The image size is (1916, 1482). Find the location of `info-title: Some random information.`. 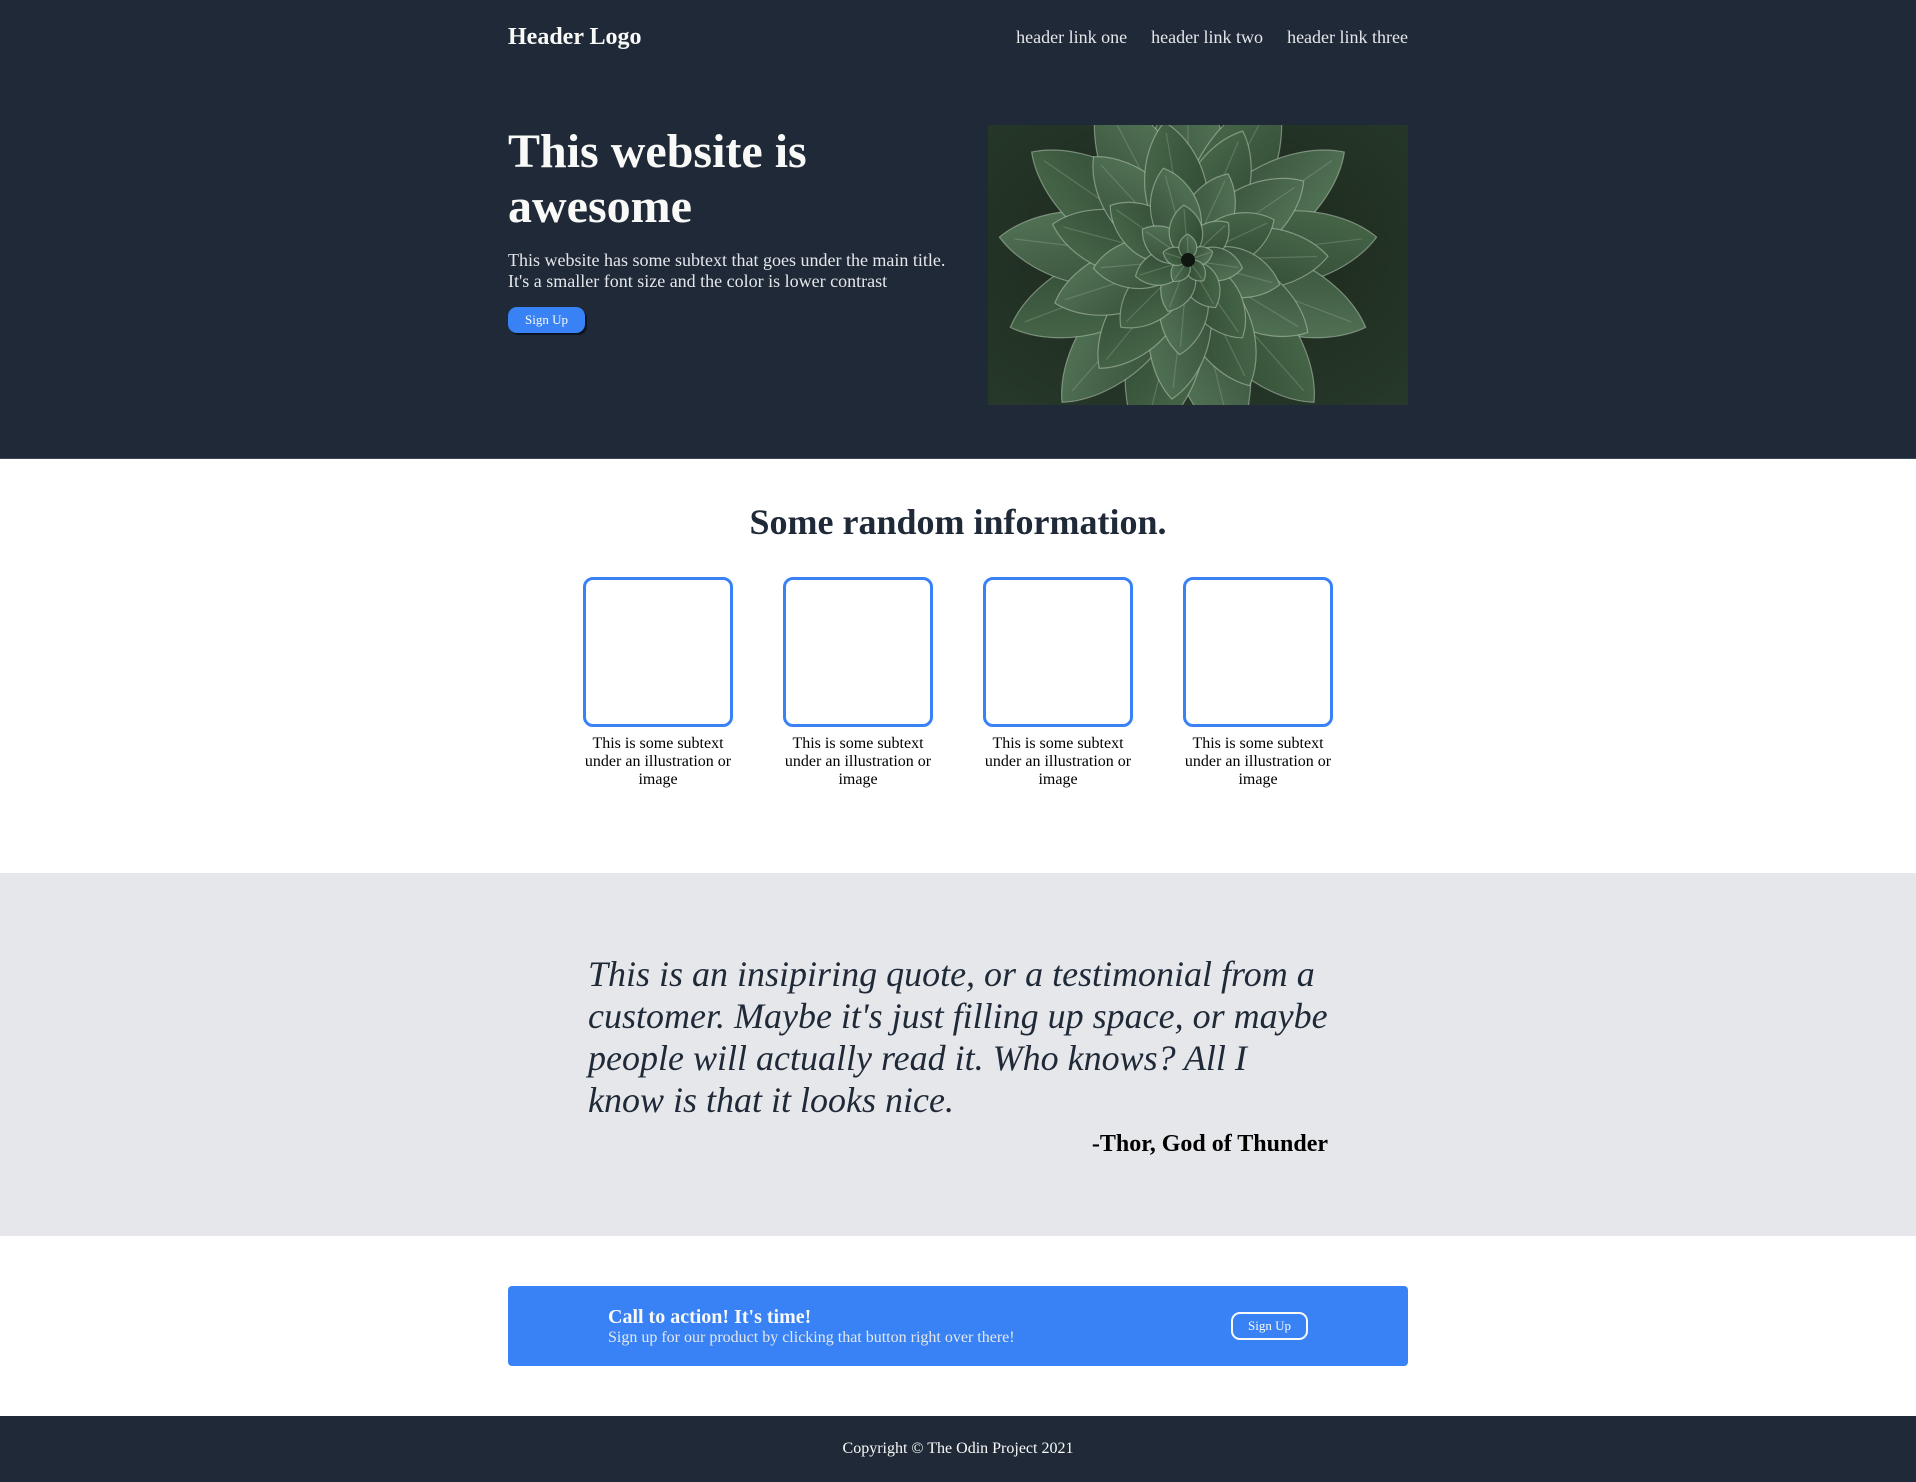

info-title: Some random information. is located at coordinates (958, 522).